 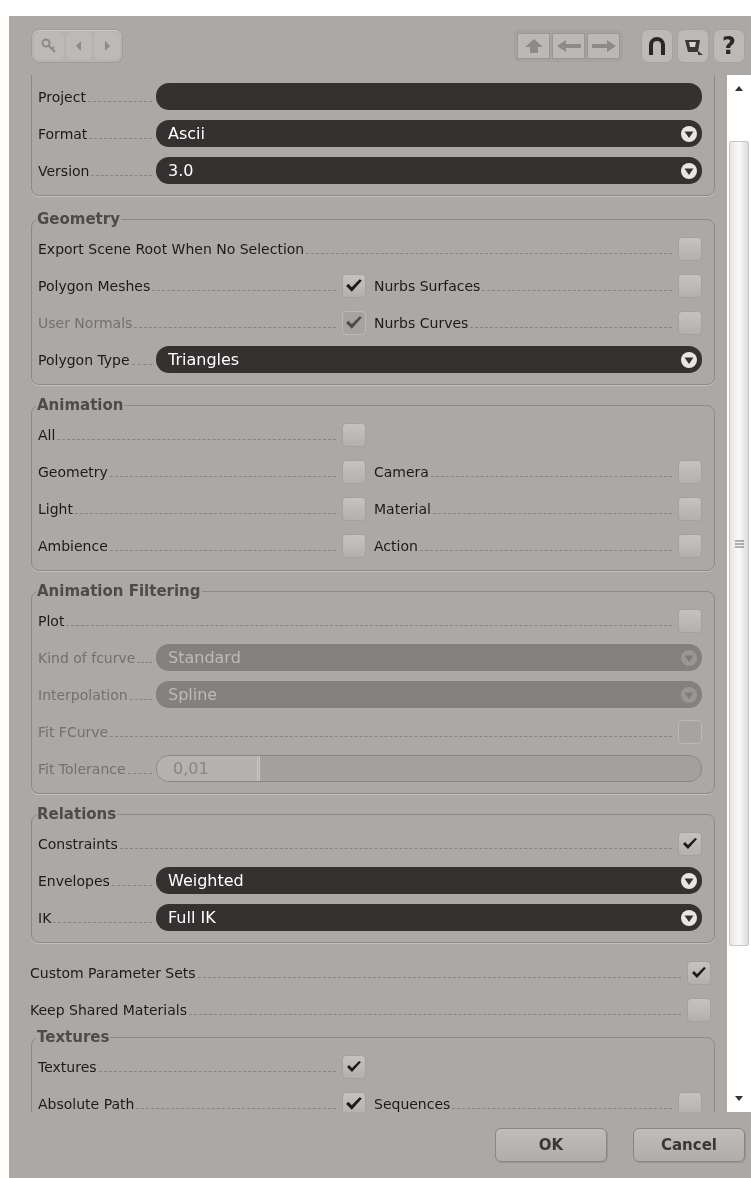 What do you see at coordinates (64, 170) in the screenshot?
I see `field-label: Version` at bounding box center [64, 170].